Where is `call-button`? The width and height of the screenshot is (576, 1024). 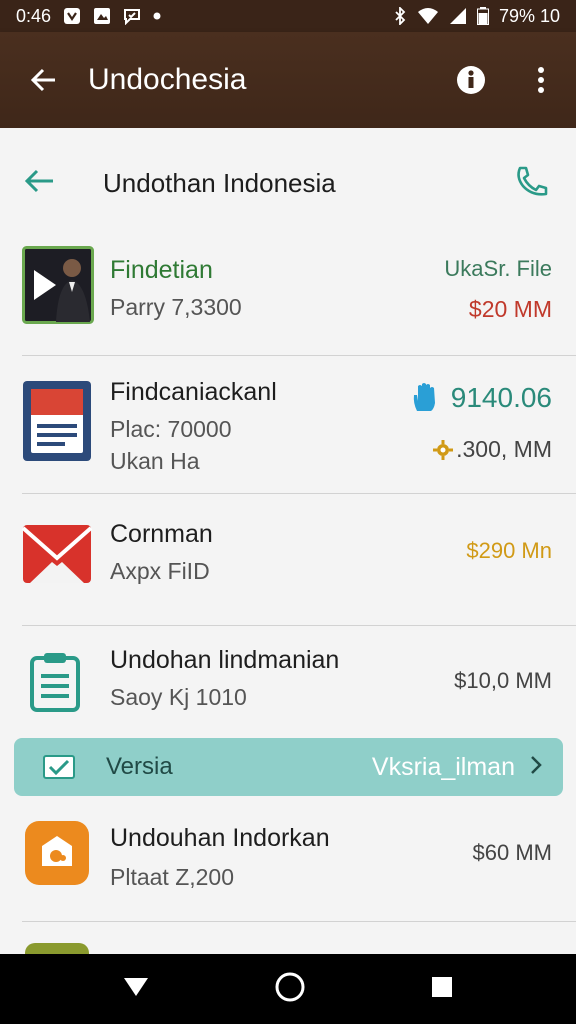 call-button is located at coordinates (532, 184).